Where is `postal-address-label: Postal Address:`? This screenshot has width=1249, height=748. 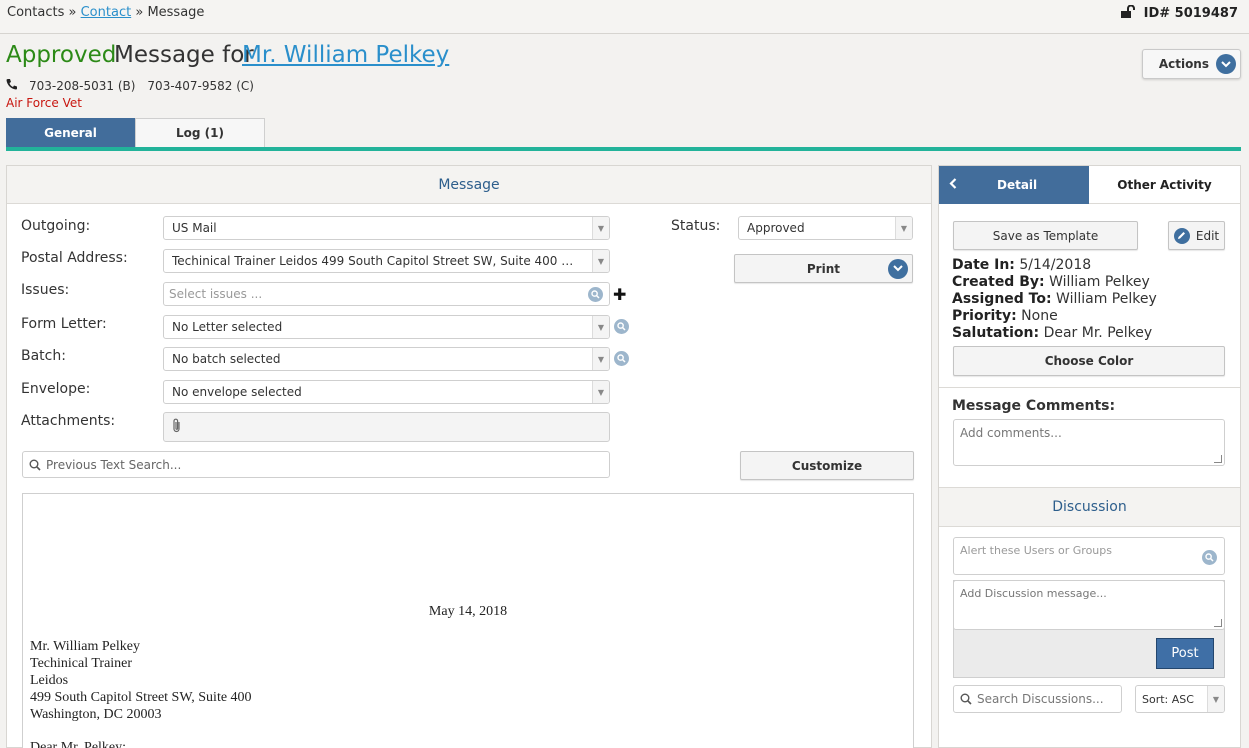 postal-address-label: Postal Address: is located at coordinates (74, 258).